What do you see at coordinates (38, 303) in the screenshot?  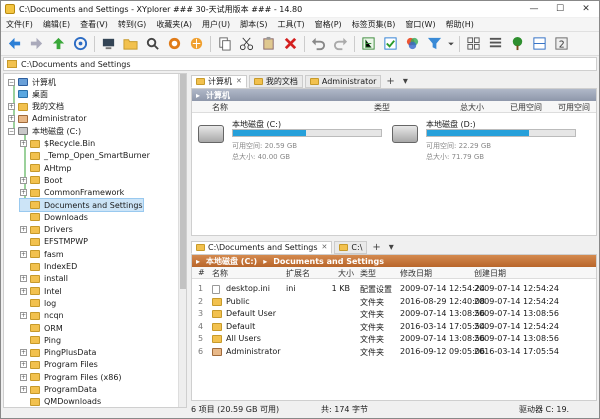 I see `tree-item: log` at bounding box center [38, 303].